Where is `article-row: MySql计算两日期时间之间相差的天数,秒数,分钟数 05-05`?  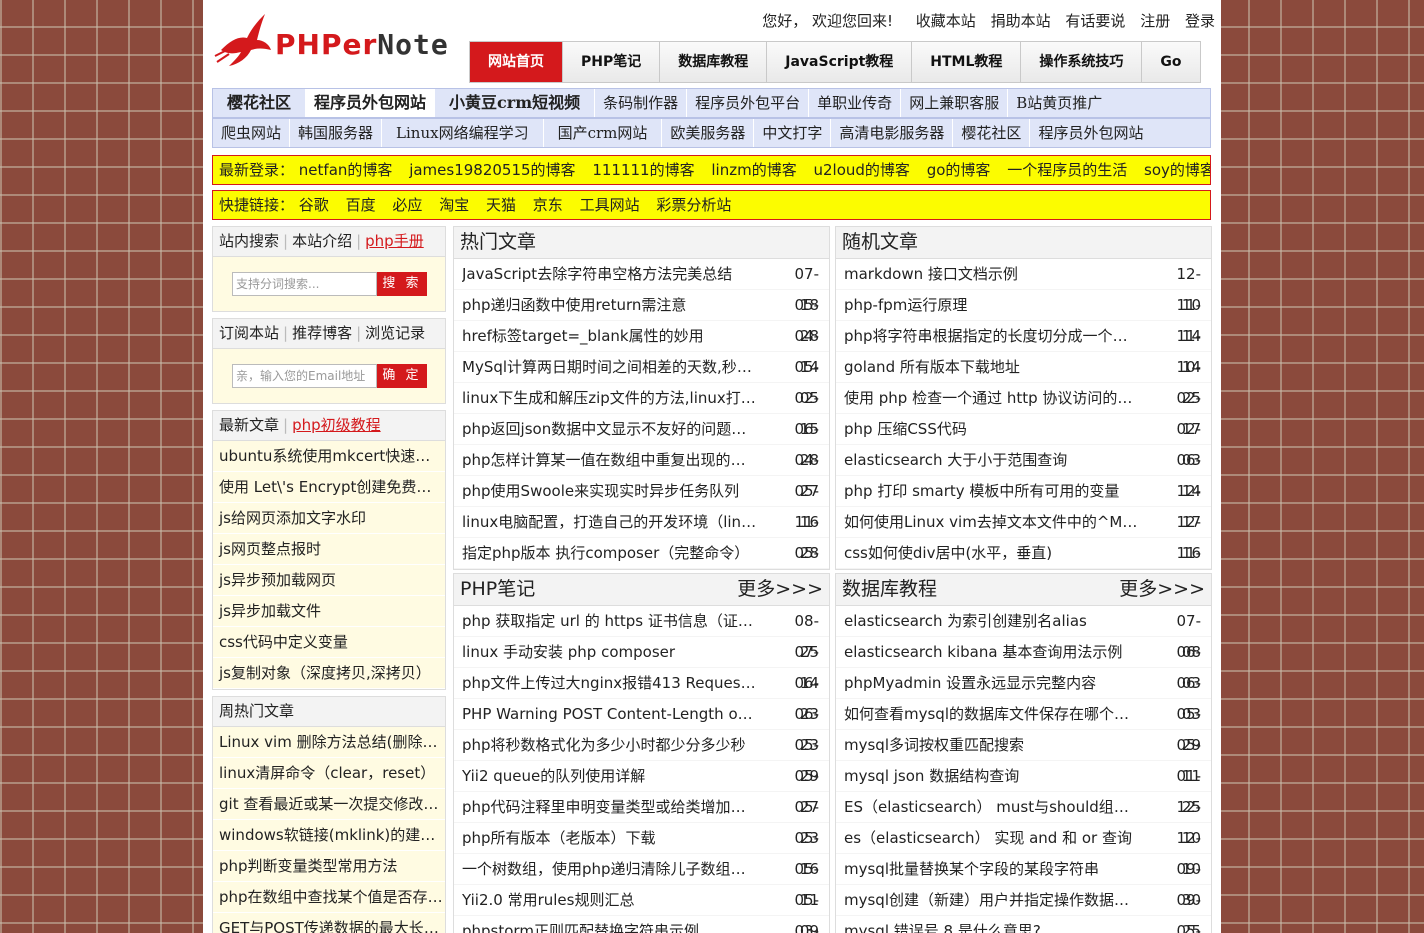 article-row: MySql计算两日期时间之间相差的天数,秒数,分钟数 05-05 is located at coordinates (641, 379).